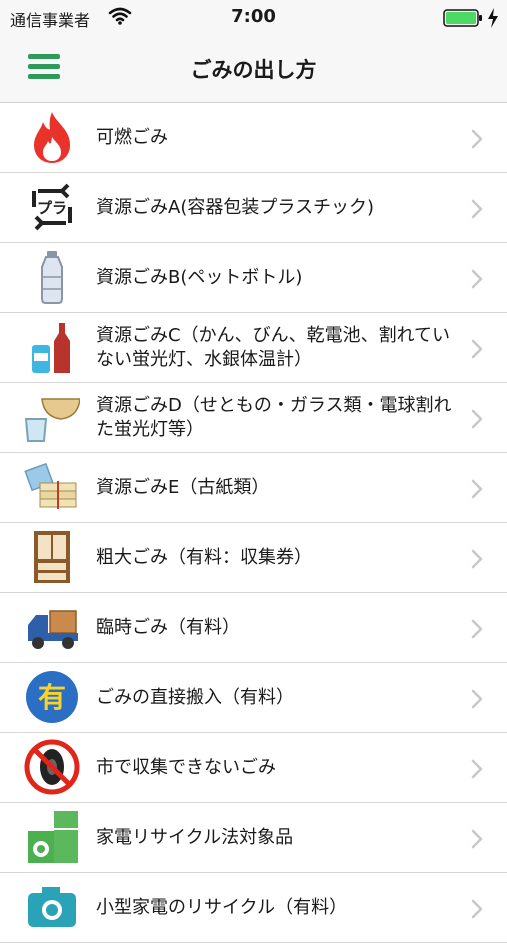 The image size is (507, 943). Describe the element at coordinates (52, 277) in the screenshot. I see `pet-bottle-icon` at that location.